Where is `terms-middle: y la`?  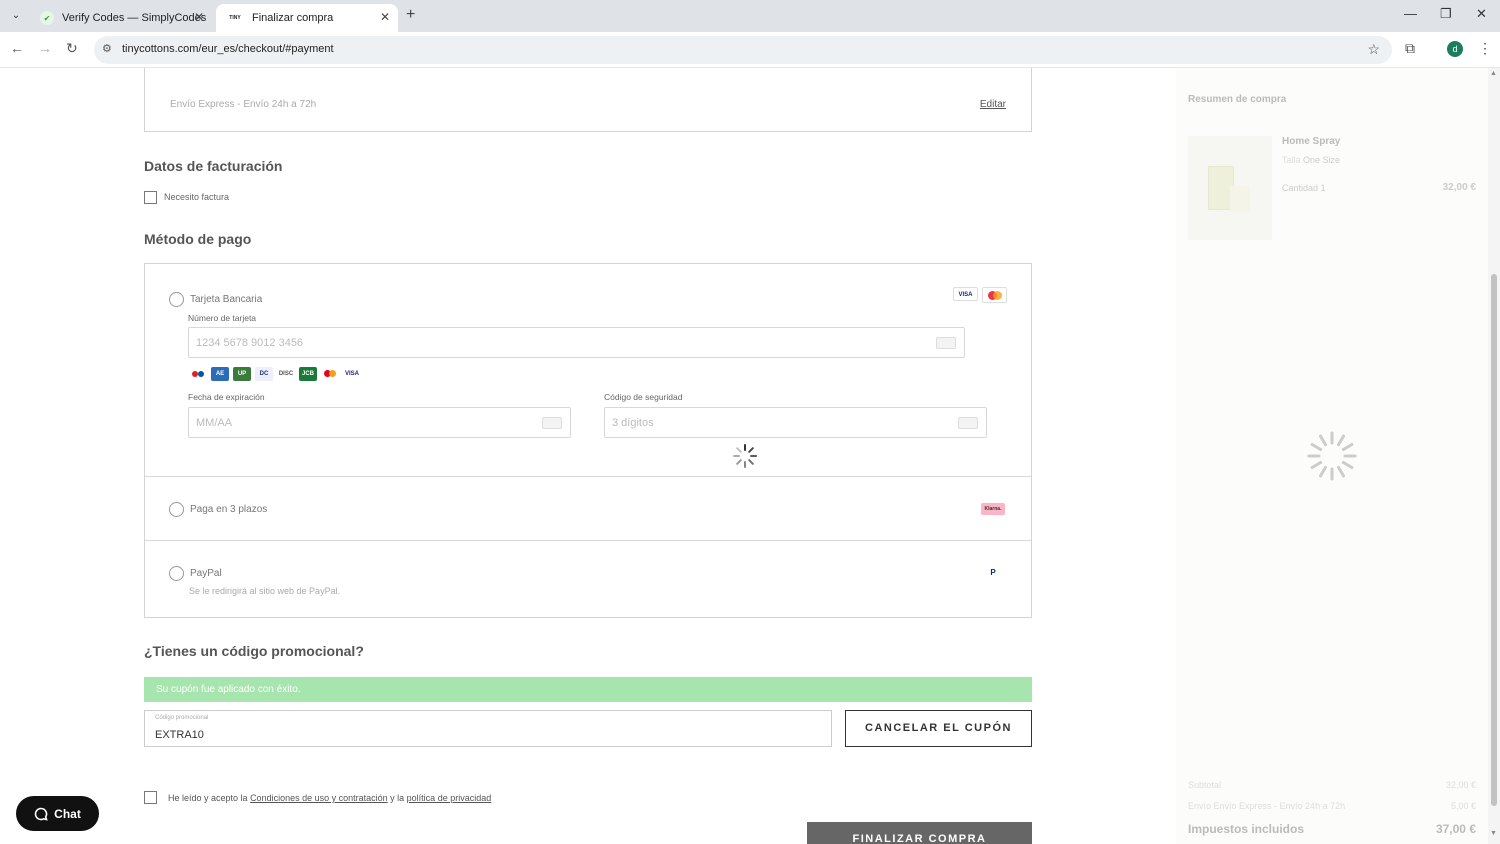
terms-middle: y la is located at coordinates (397, 798).